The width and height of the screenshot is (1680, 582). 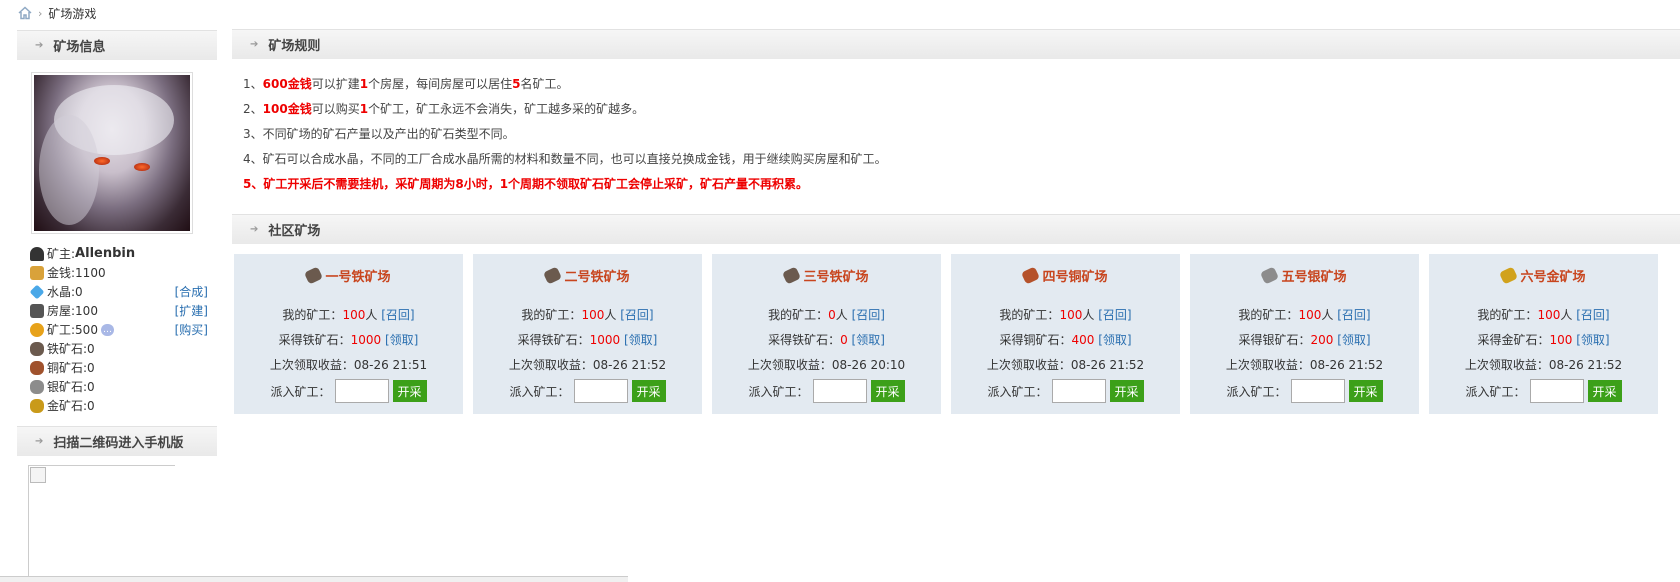 I want to click on avatar, so click(x=112, y=153).